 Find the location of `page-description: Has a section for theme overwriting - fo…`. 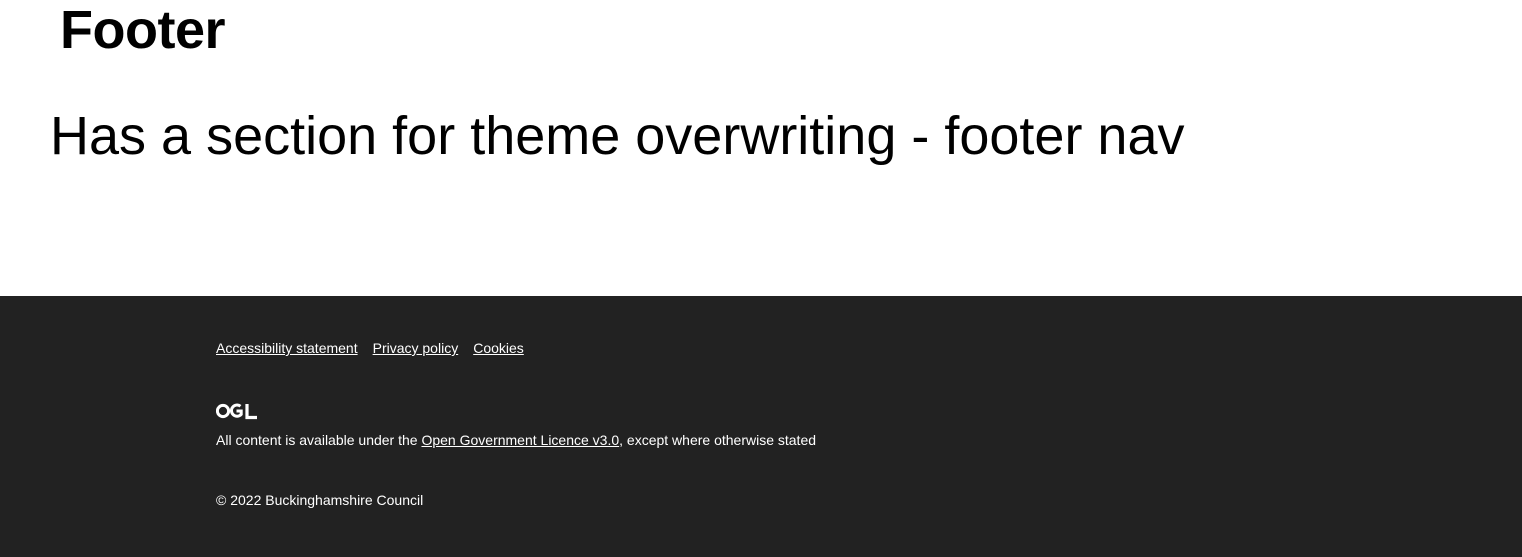

page-description: Has a section for theme overwriting - fo… is located at coordinates (617, 136).